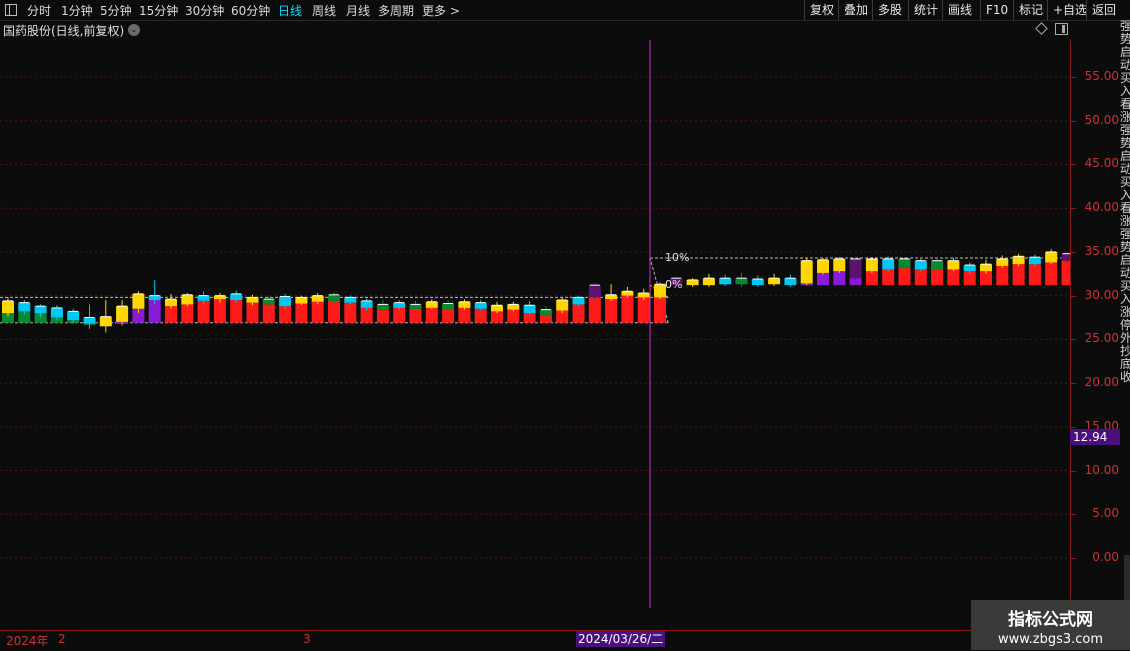  What do you see at coordinates (77, 10) in the screenshot?
I see `tab-1min: 1分钟` at bounding box center [77, 10].